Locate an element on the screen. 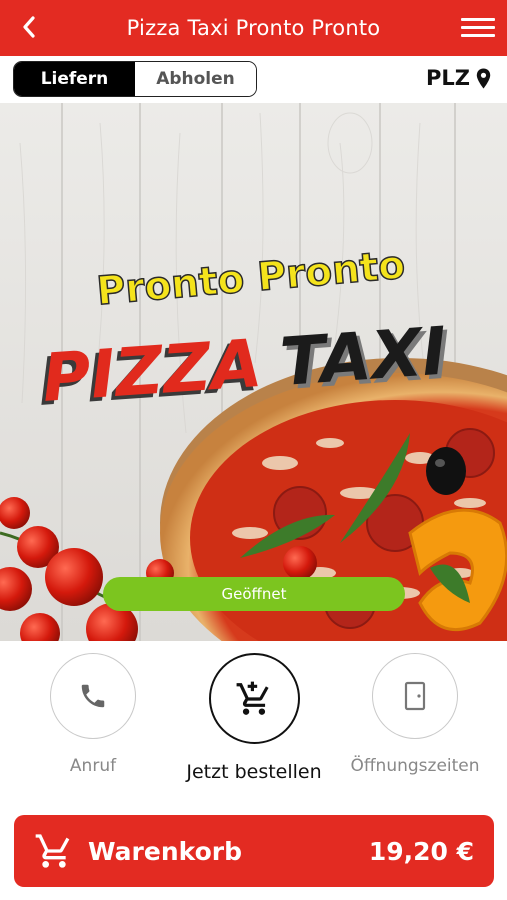 Image resolution: width=507 pixels, height=900 pixels. phone-icon is located at coordinates (93, 696).